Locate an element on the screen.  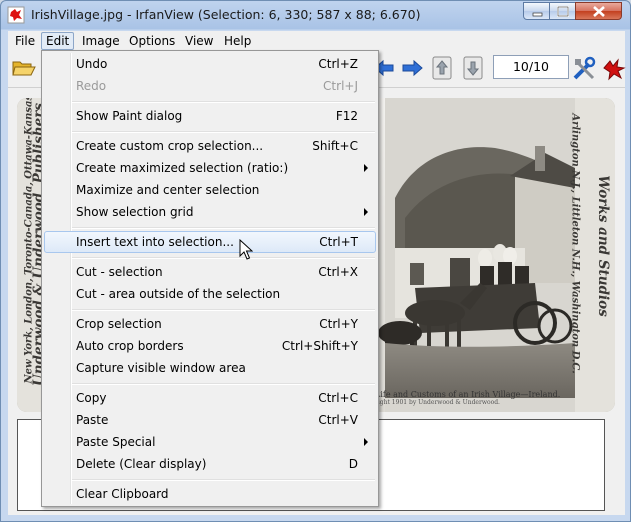
menu-crop-selection-shortcut: Ctrl+Y is located at coordinates (338, 324).